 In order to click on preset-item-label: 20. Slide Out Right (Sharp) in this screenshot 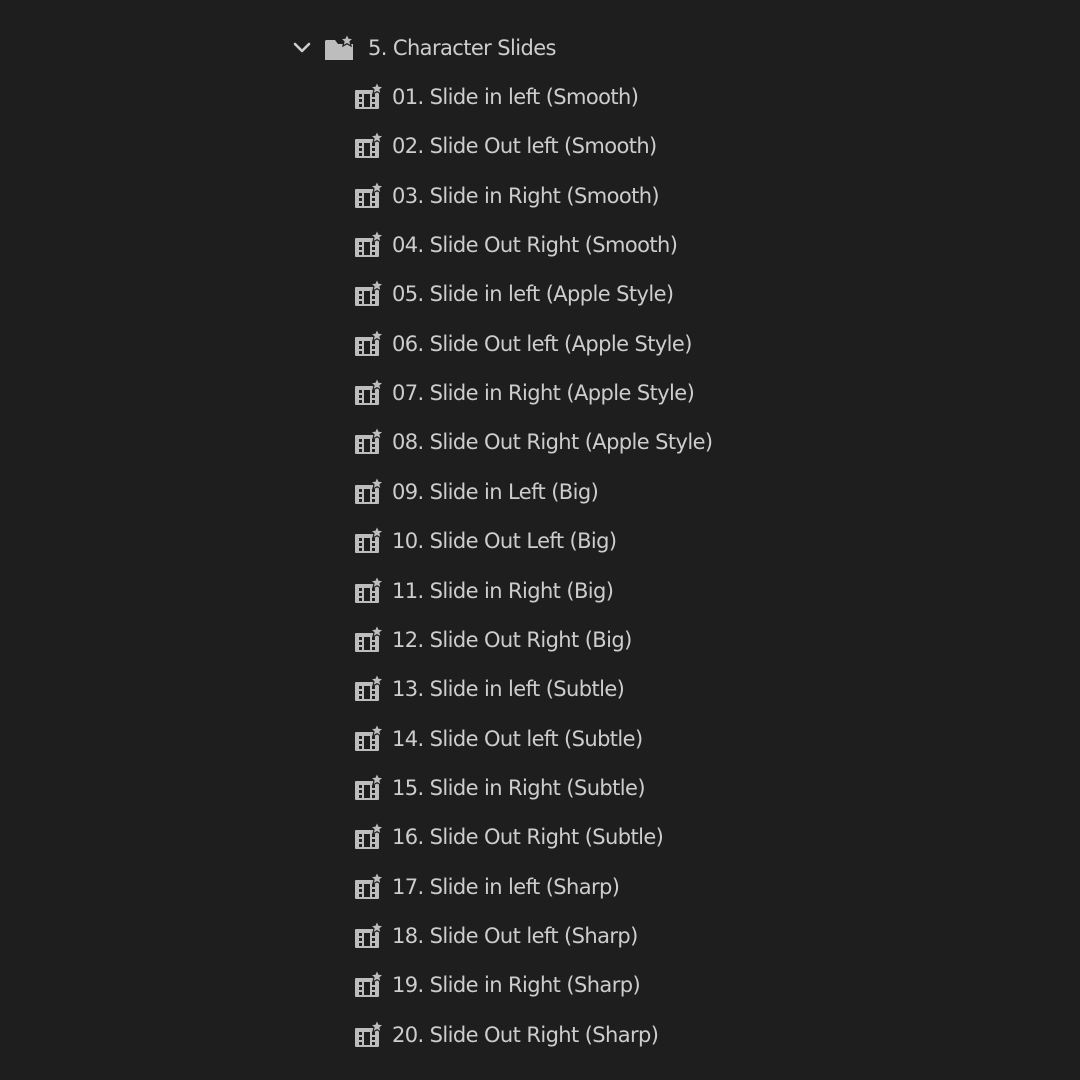, I will do `click(525, 1034)`.